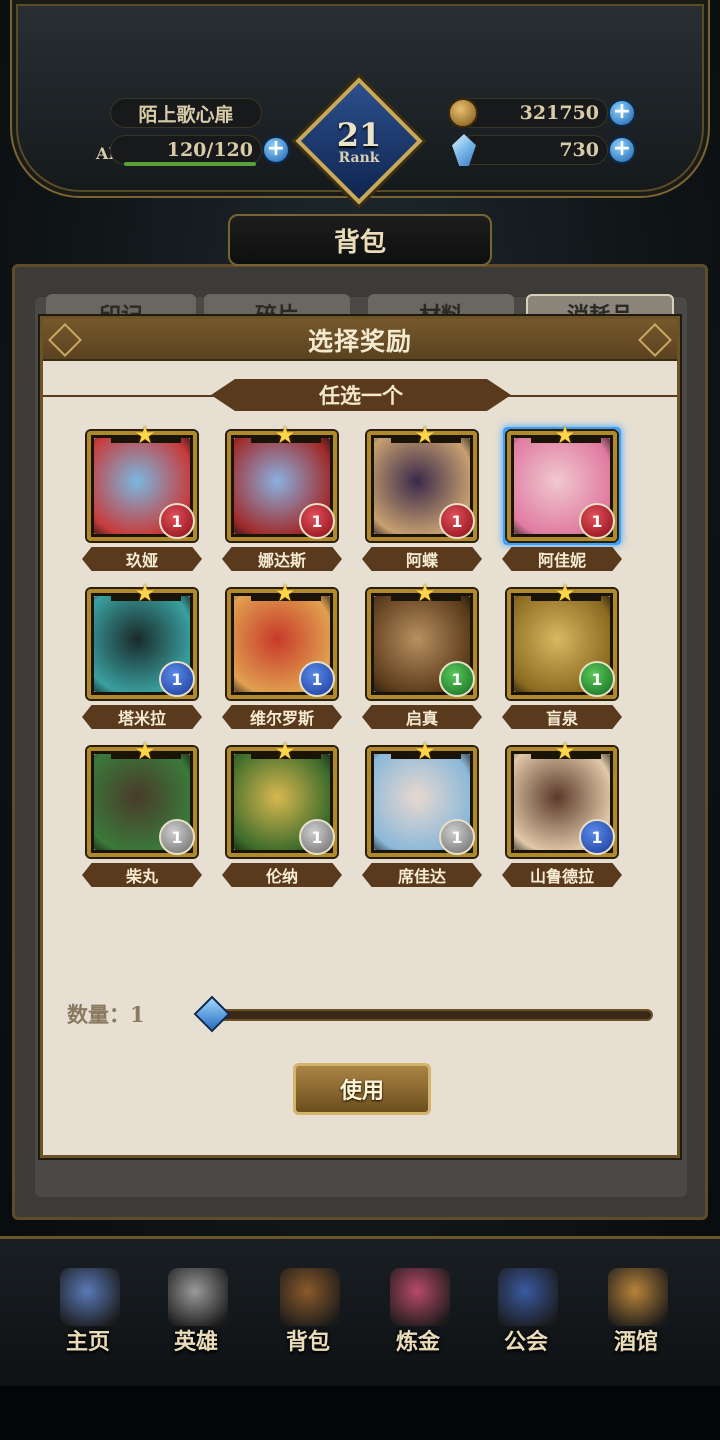 This screenshot has height=1440, width=720. I want to click on nav-item: 英雄, so click(196, 1311).